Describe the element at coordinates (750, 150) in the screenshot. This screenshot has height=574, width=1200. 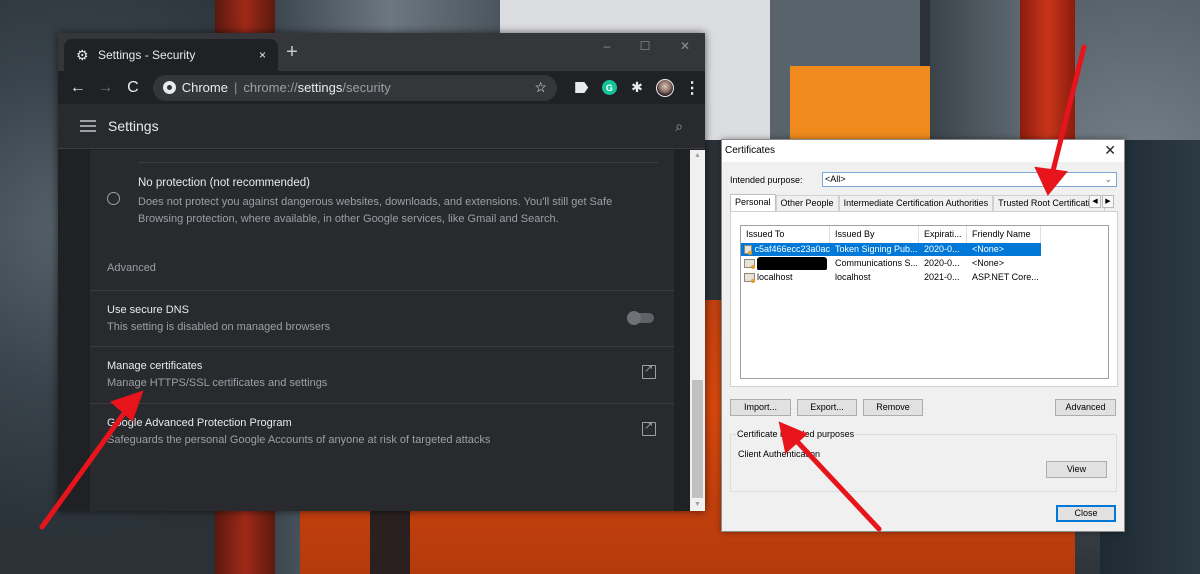
I see `dialog-title: Certificates` at that location.